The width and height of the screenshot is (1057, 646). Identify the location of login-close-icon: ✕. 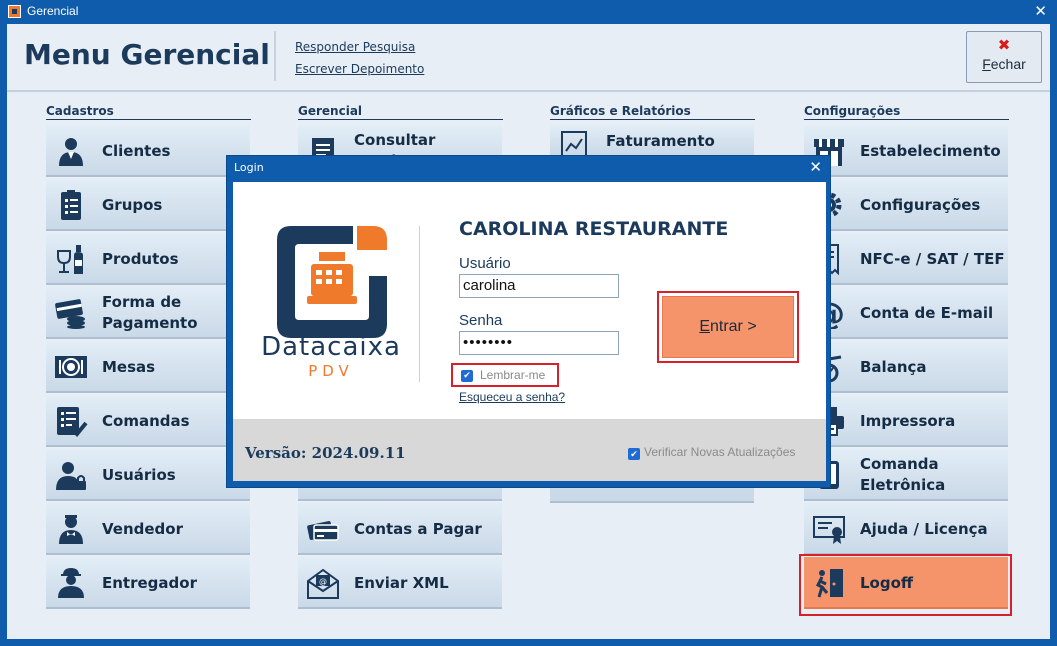
(815, 167).